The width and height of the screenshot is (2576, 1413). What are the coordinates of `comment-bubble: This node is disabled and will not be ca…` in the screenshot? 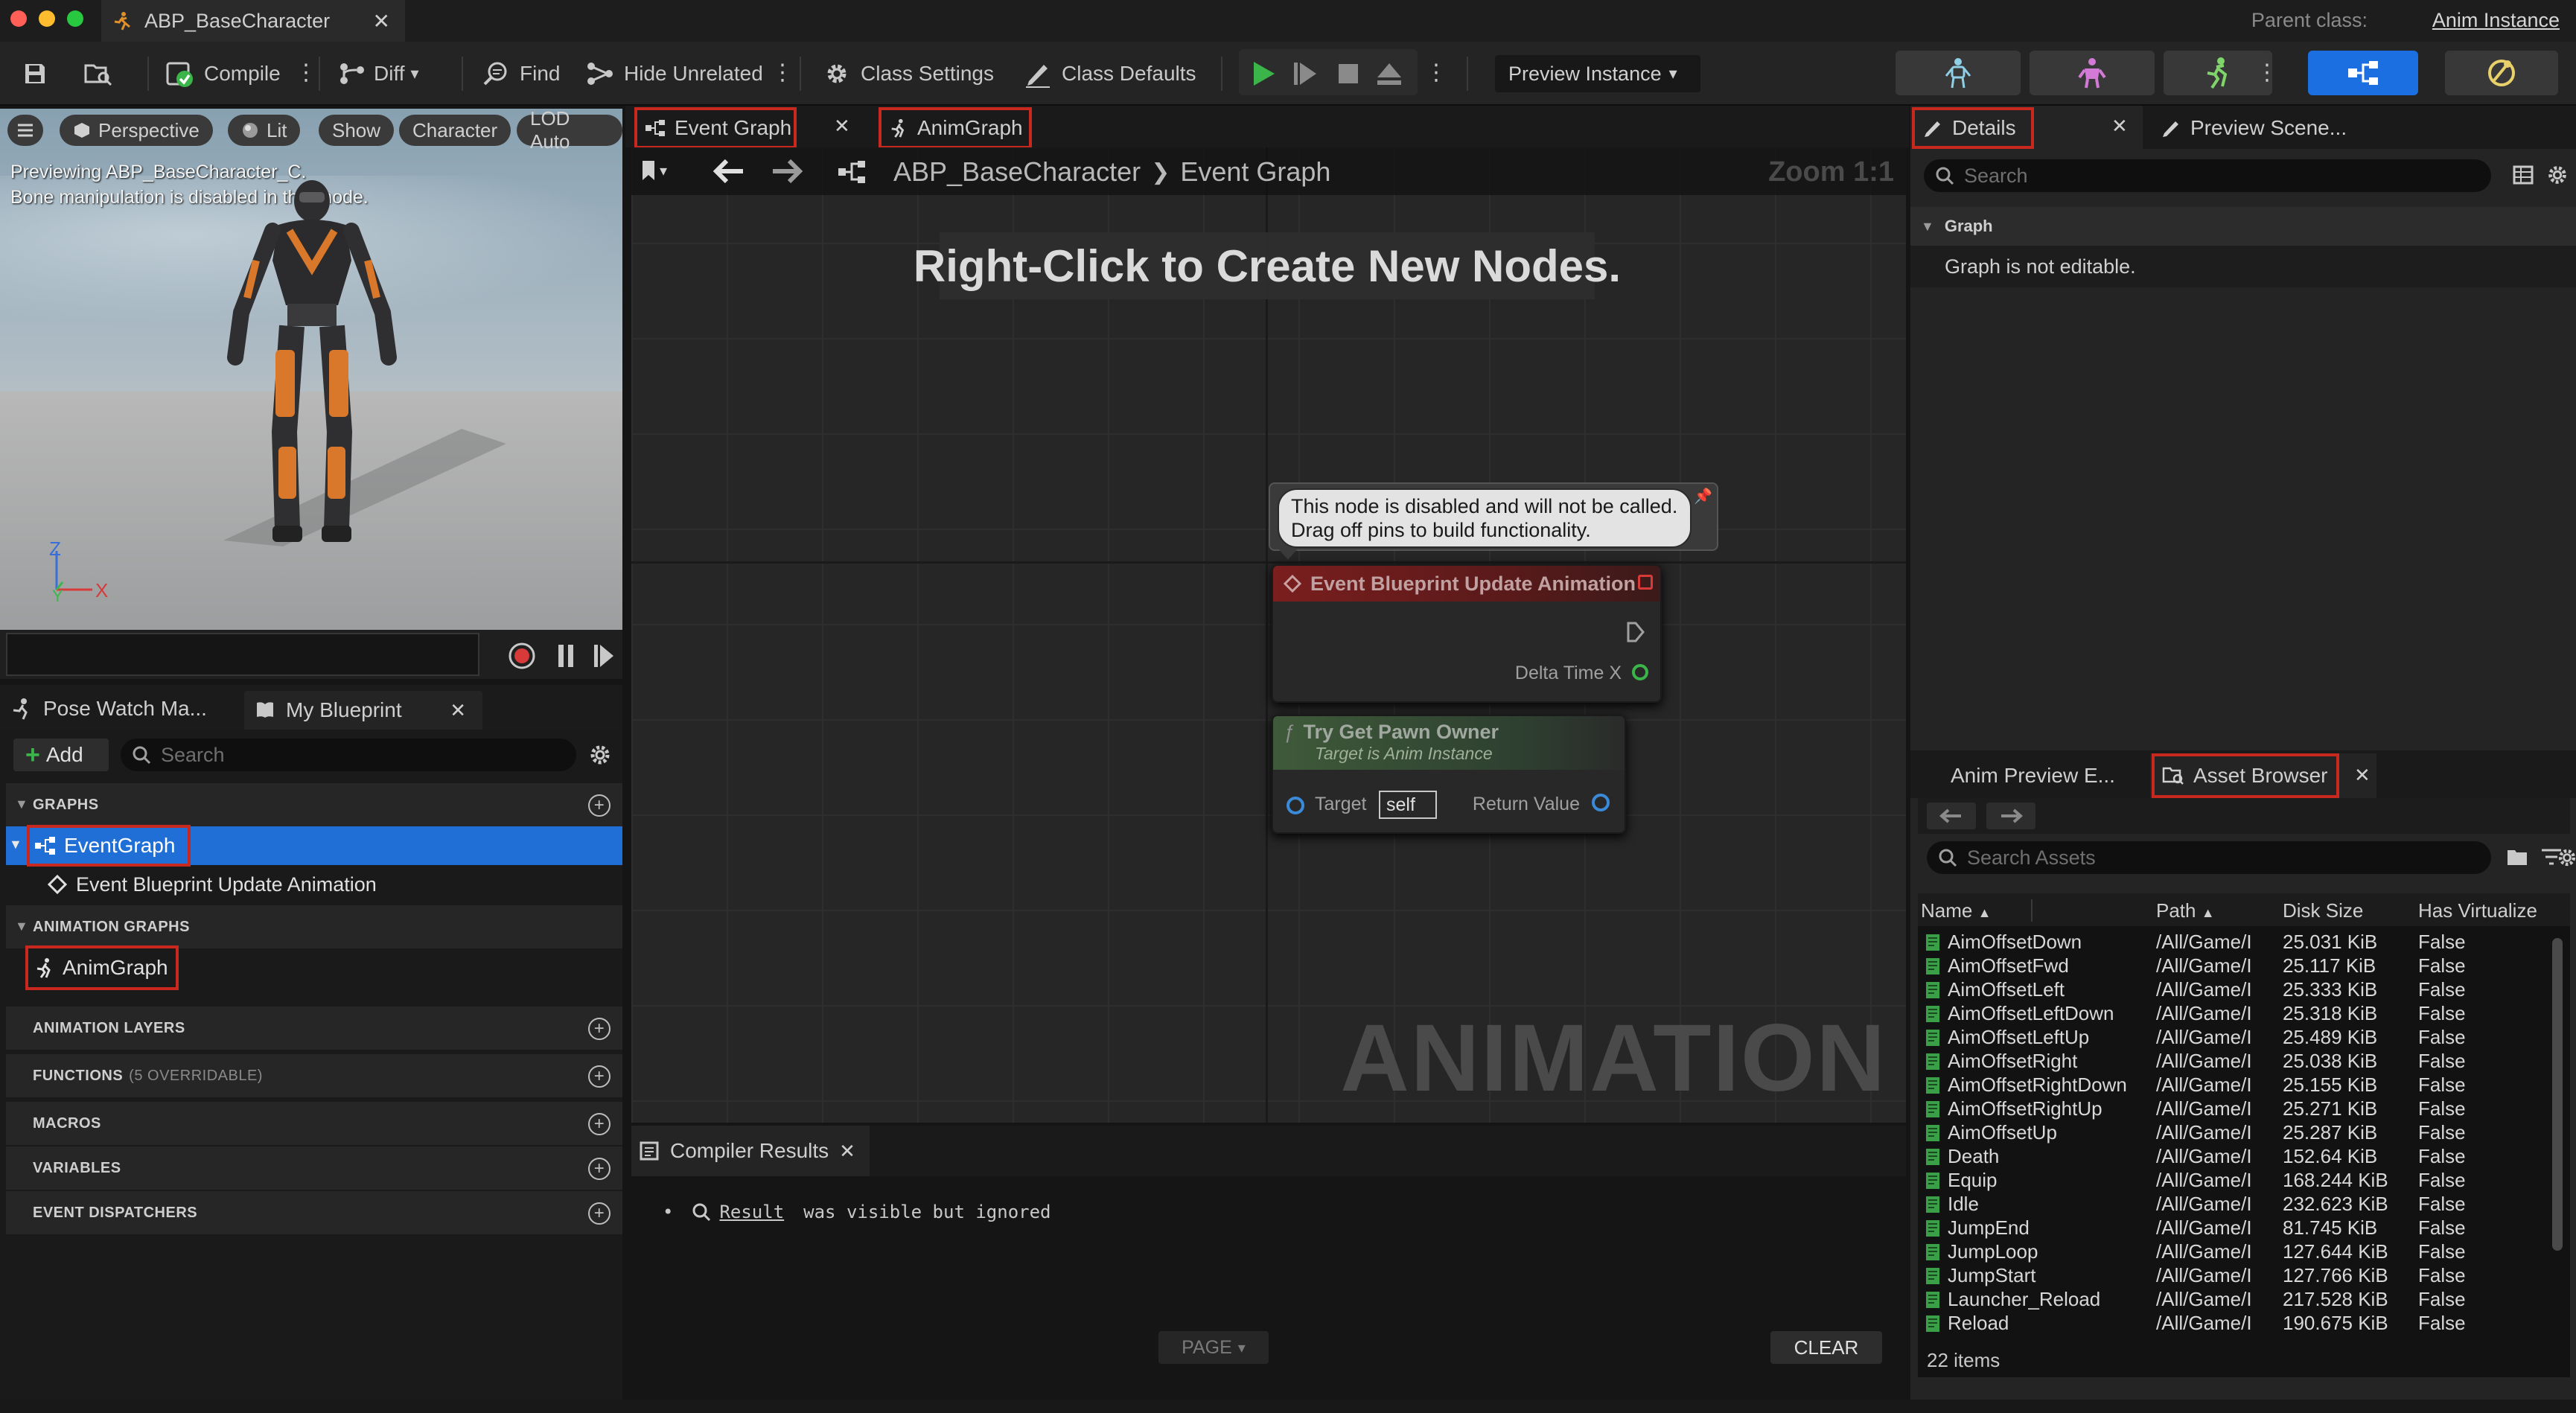 It's located at (1493, 521).